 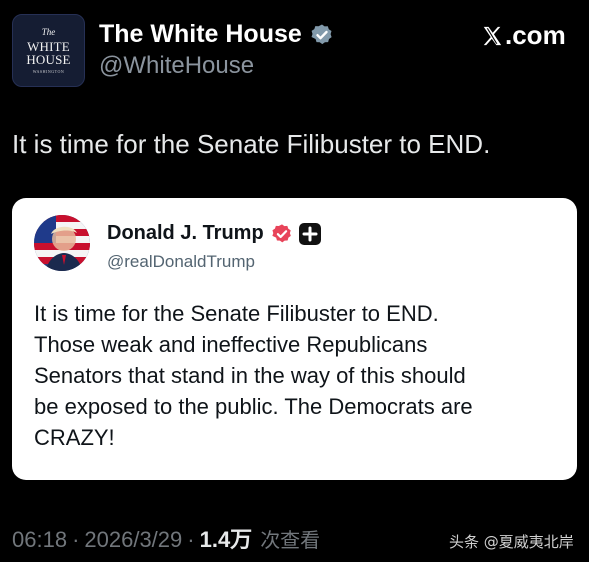 I want to click on avatar-text-white: WHITE, so click(x=48, y=46).